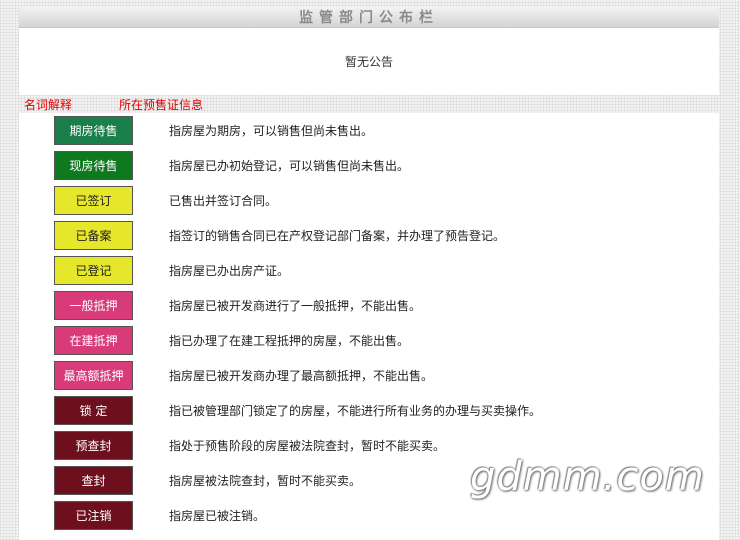 The image size is (740, 540). What do you see at coordinates (93, 130) in the screenshot?
I see `status-badge-forward-for-sale: 期房待售` at bounding box center [93, 130].